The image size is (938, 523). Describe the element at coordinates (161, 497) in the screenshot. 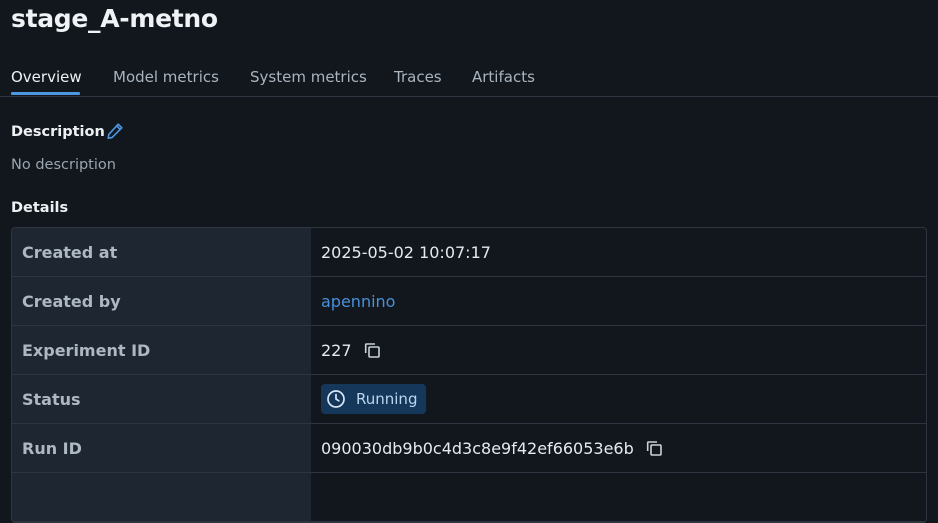

I see `next-row-label` at that location.